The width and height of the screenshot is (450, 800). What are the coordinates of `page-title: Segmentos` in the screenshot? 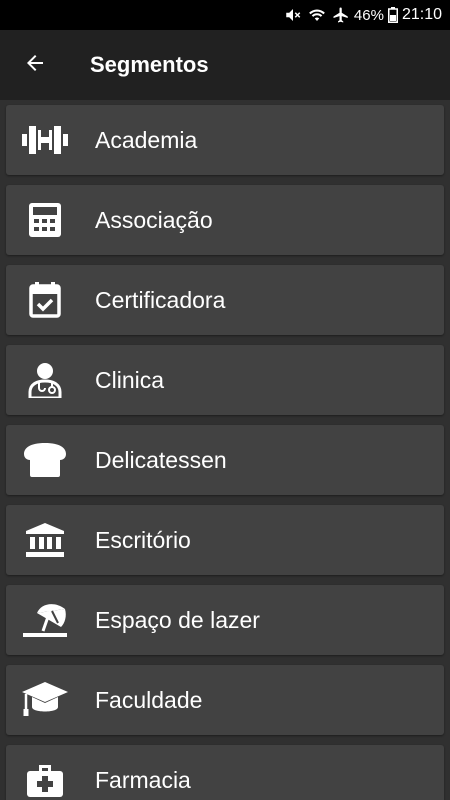 It's located at (149, 64).